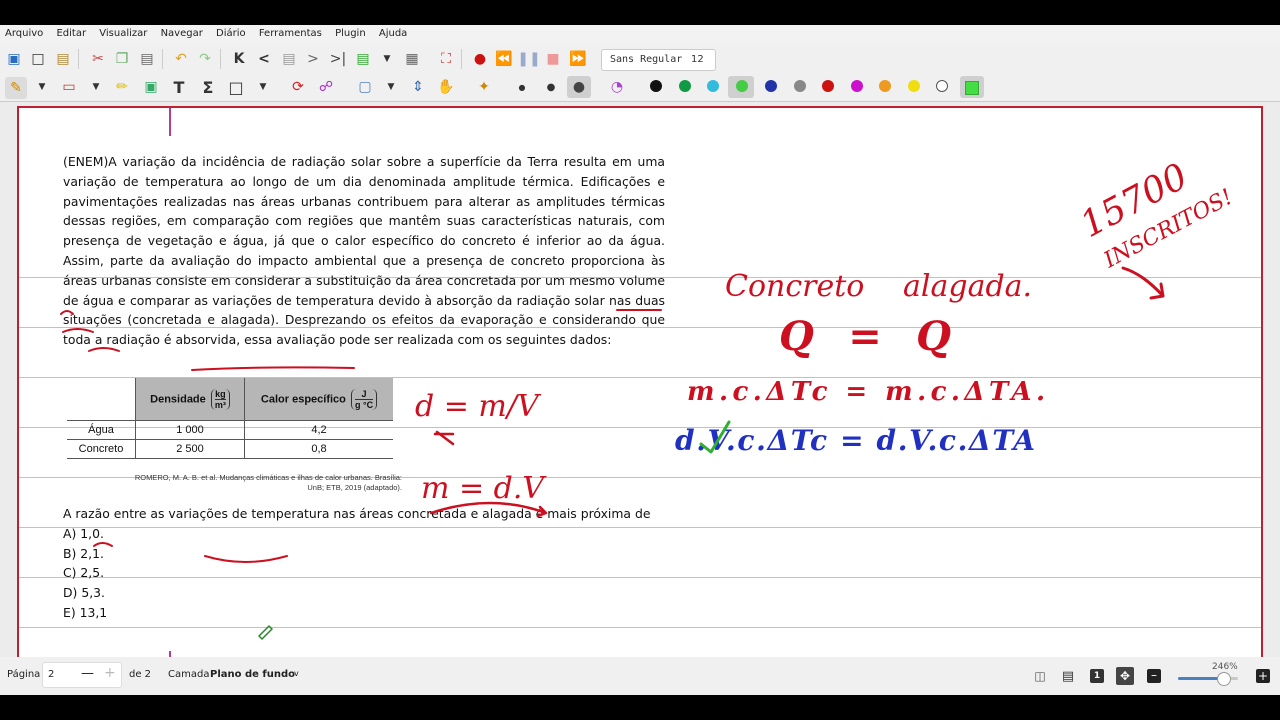 This screenshot has height=720, width=1280. Describe the element at coordinates (484, 87) in the screenshot. I see `default-tool-icon: ✦` at that location.